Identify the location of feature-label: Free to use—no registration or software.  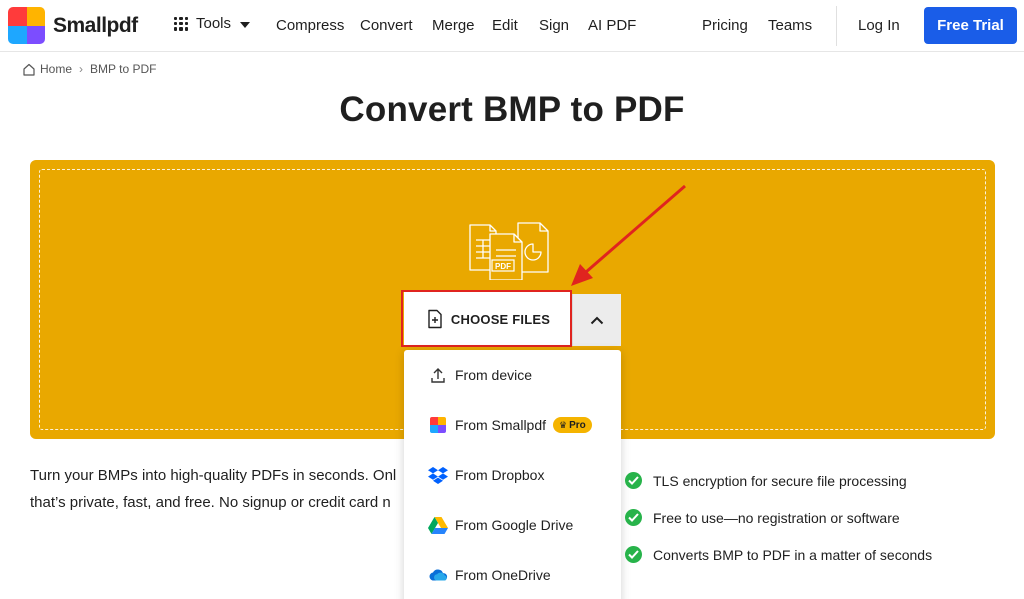
(776, 517).